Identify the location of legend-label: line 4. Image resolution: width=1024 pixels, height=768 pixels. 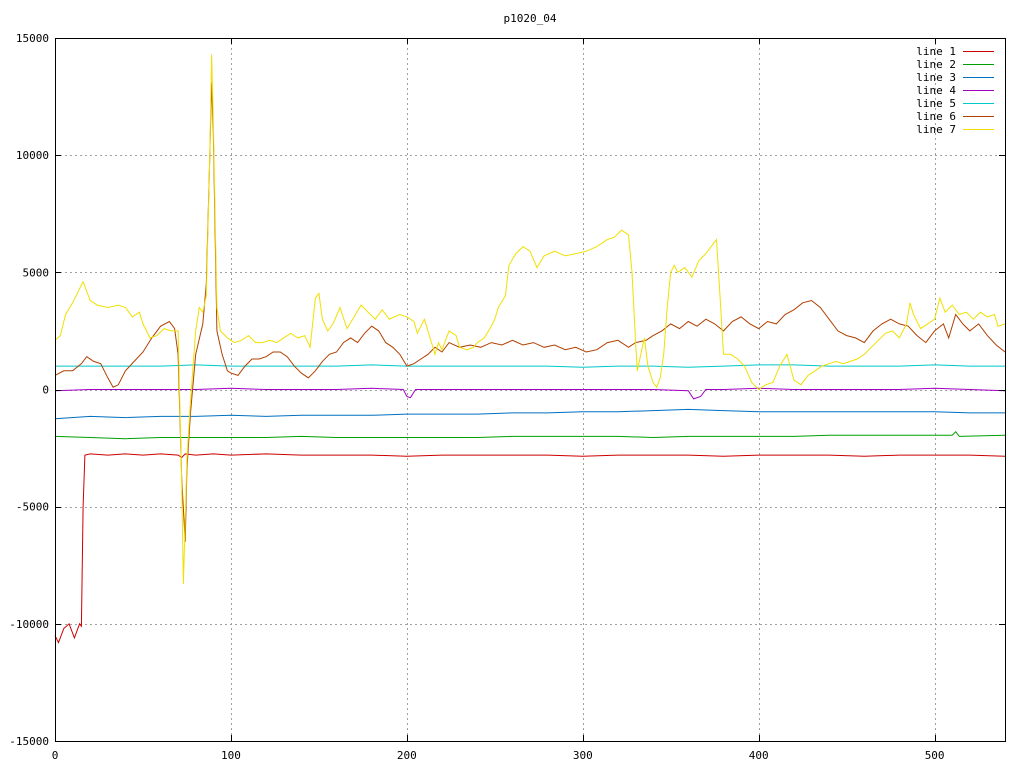
(936, 90).